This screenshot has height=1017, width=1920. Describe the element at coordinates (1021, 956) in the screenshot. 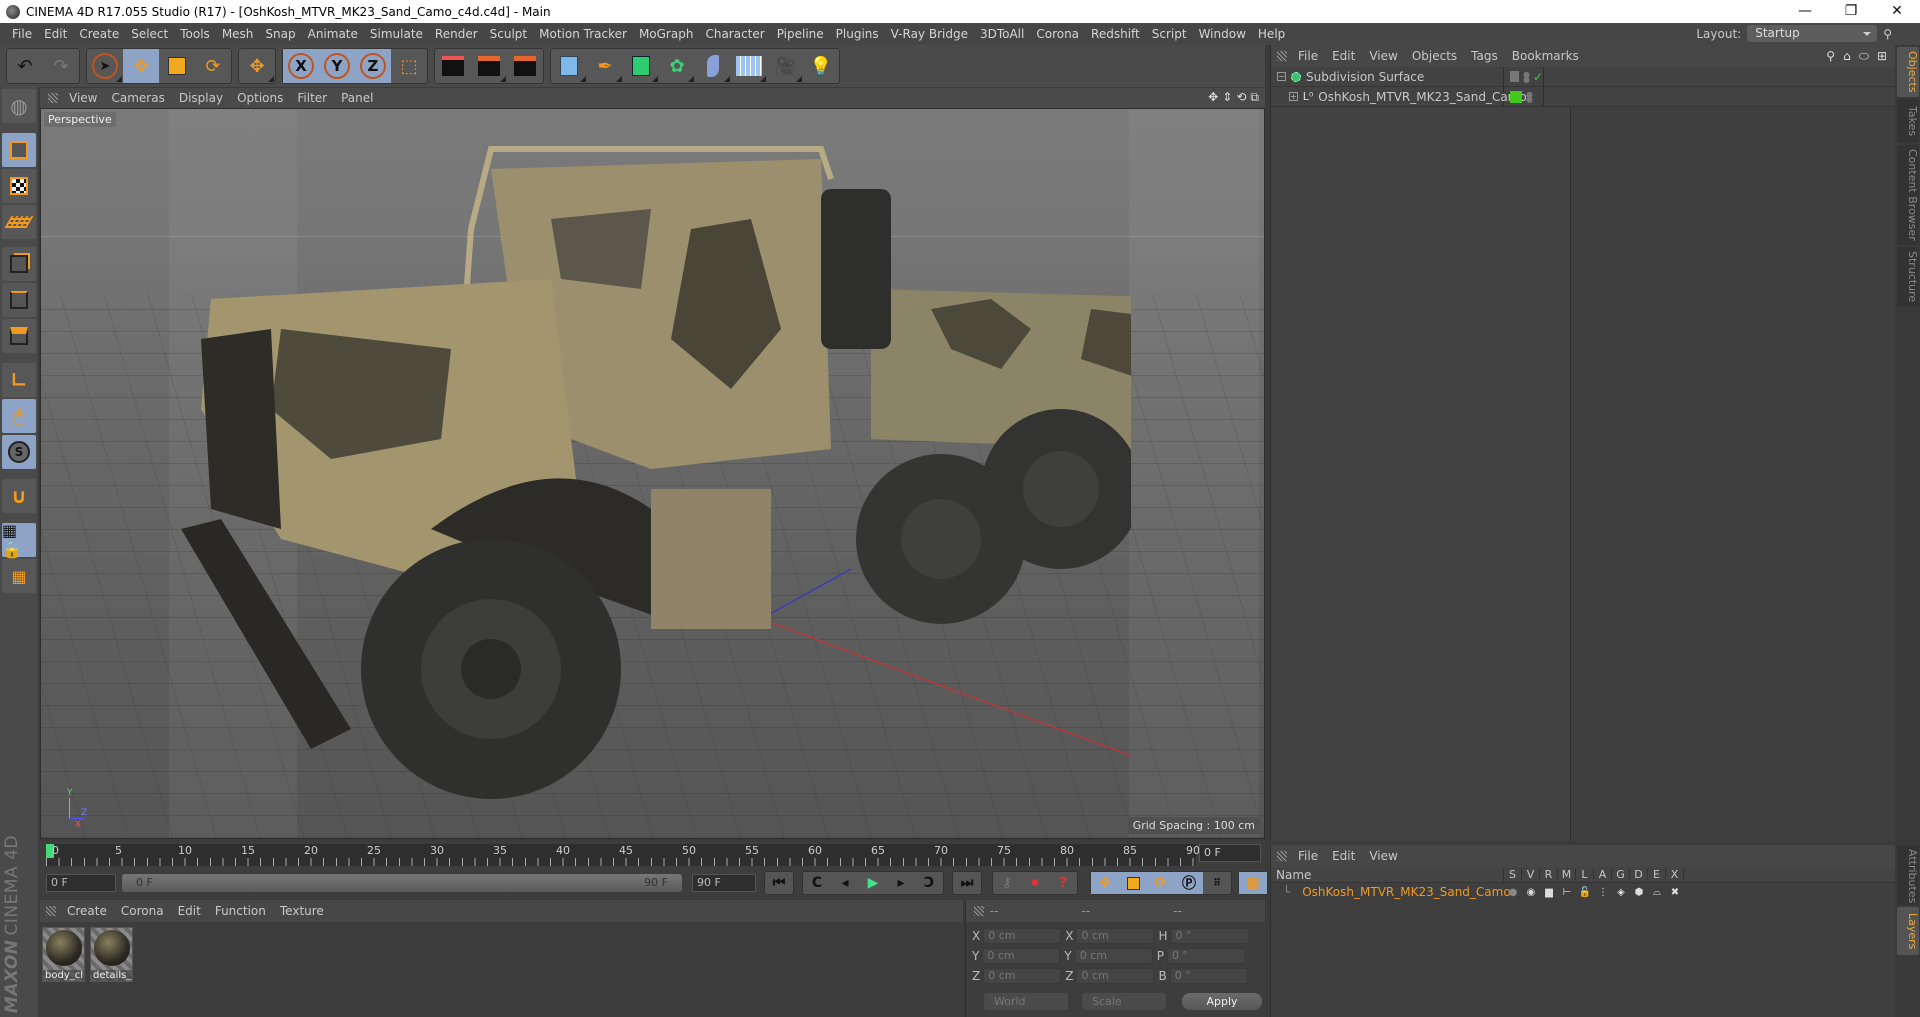

I see `position-y-field: 0 cm` at that location.